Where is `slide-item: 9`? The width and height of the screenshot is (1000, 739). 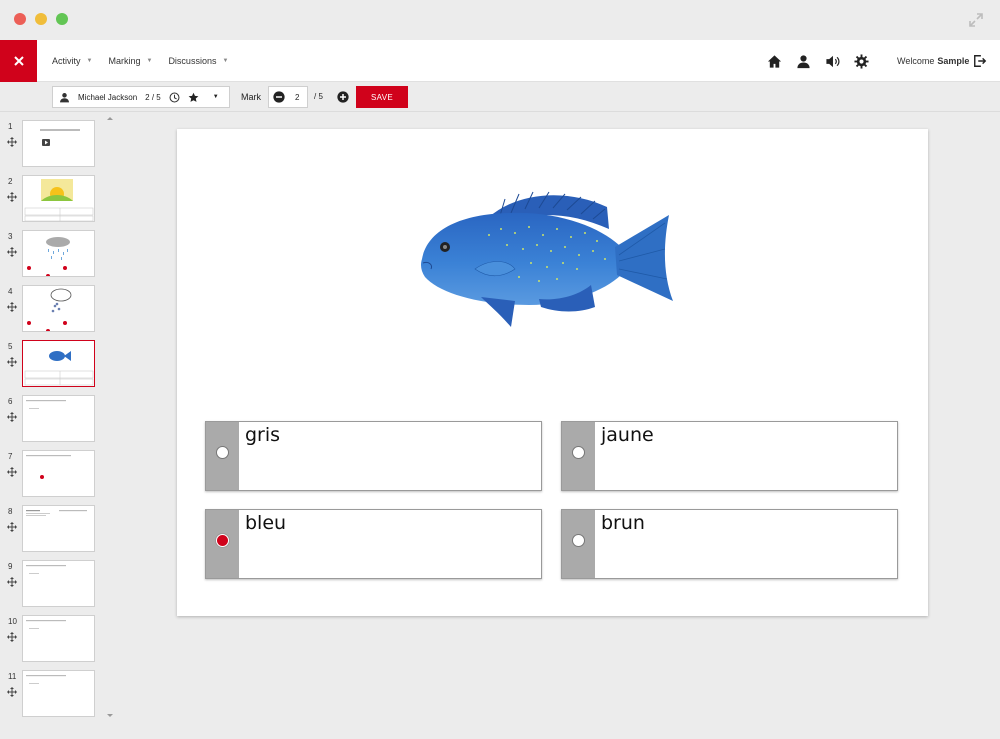 slide-item: 9 is located at coordinates (53, 585).